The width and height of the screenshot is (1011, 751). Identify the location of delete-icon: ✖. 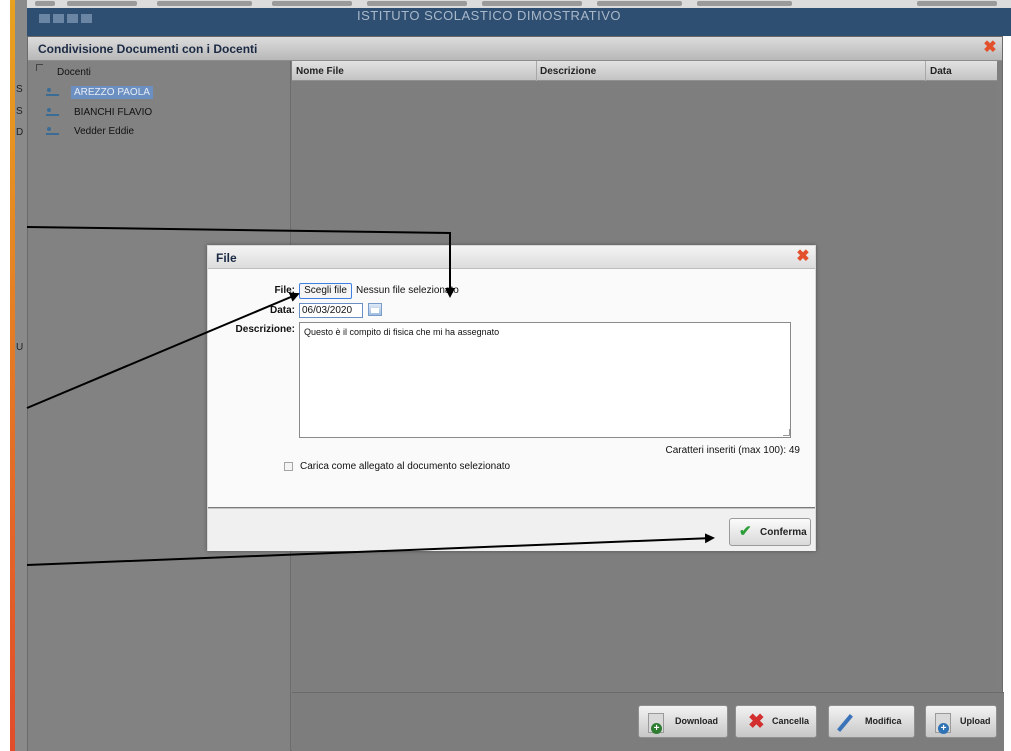
(756, 722).